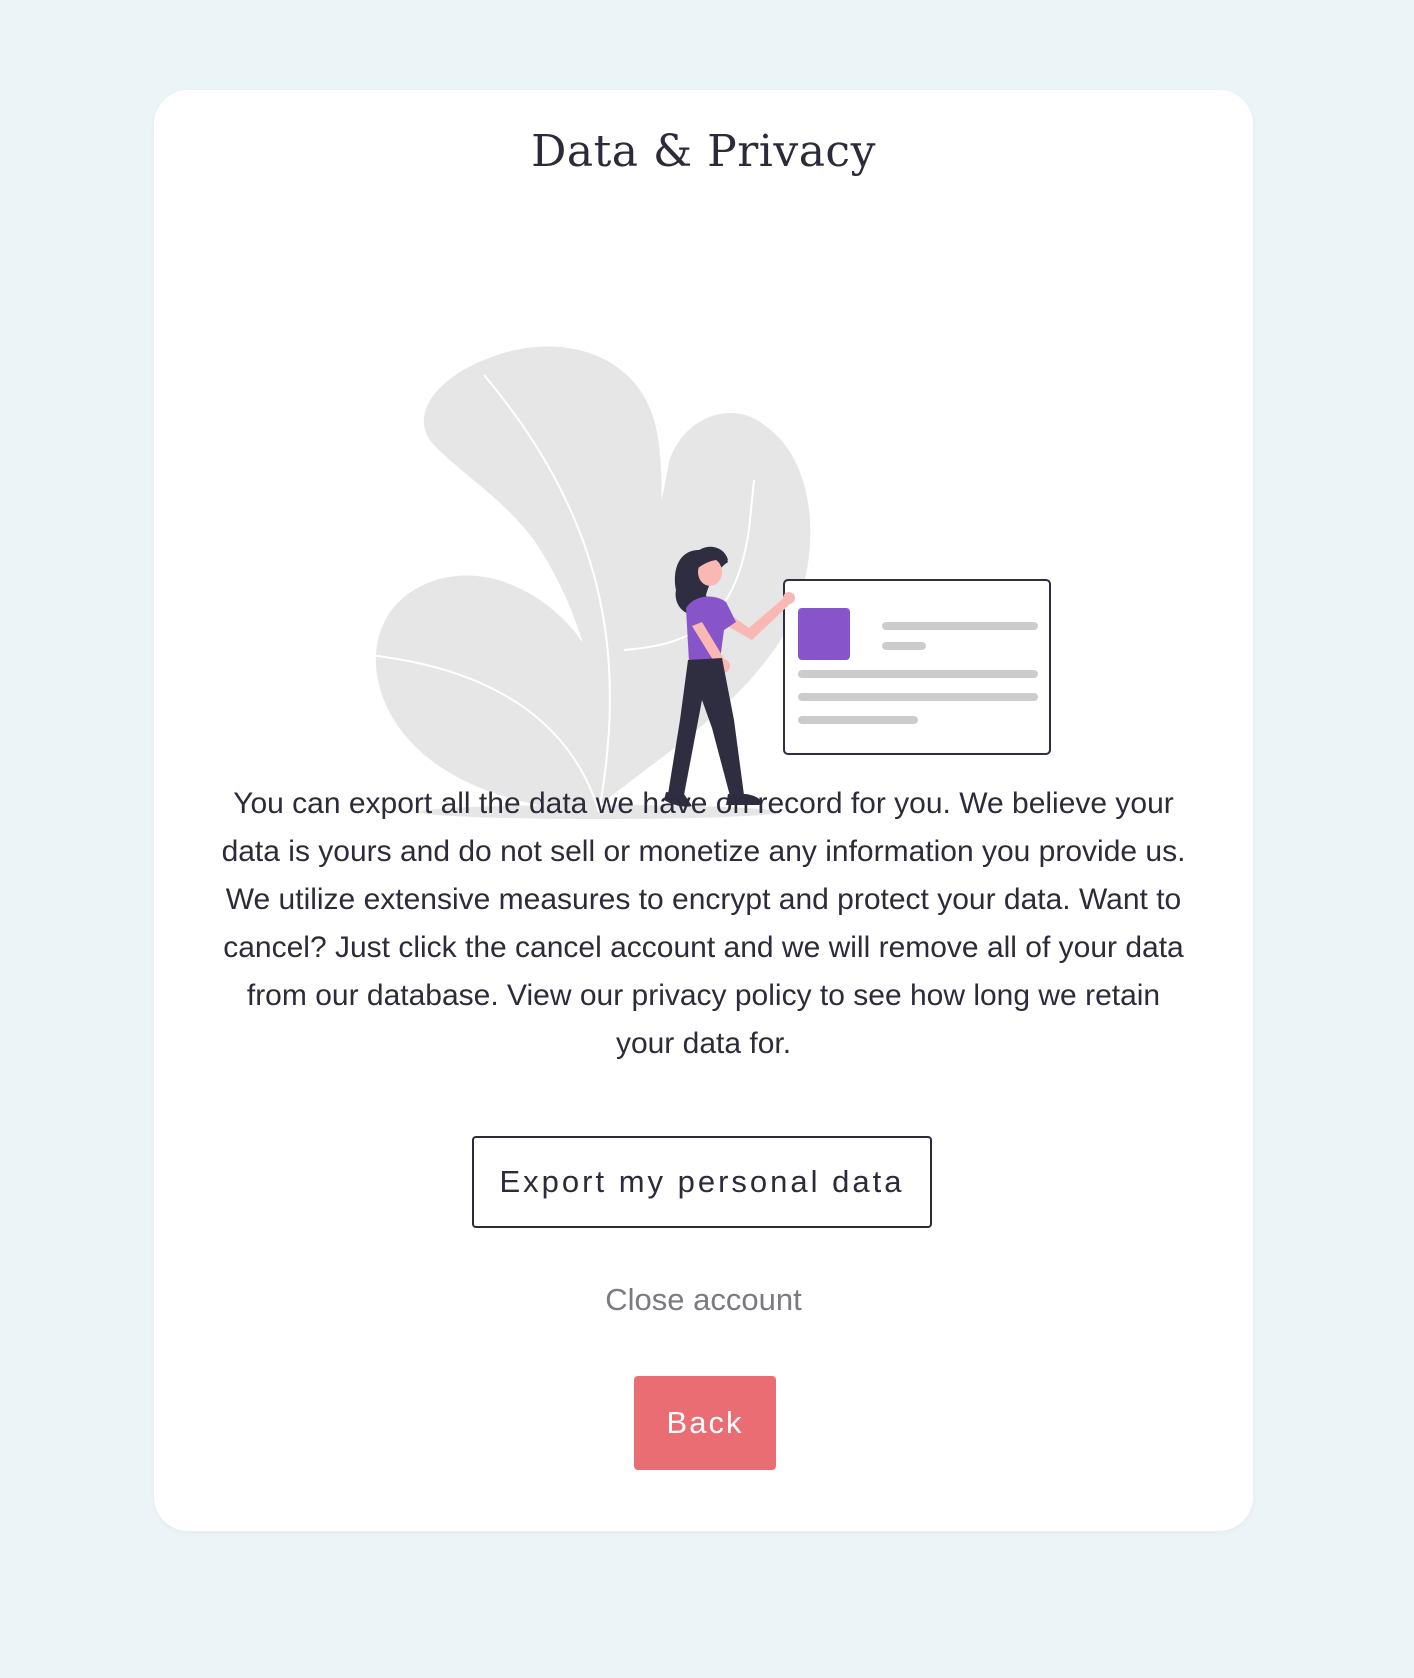 This screenshot has width=1414, height=1678. Describe the element at coordinates (490, 693) in the screenshot. I see `leaf-front` at that location.